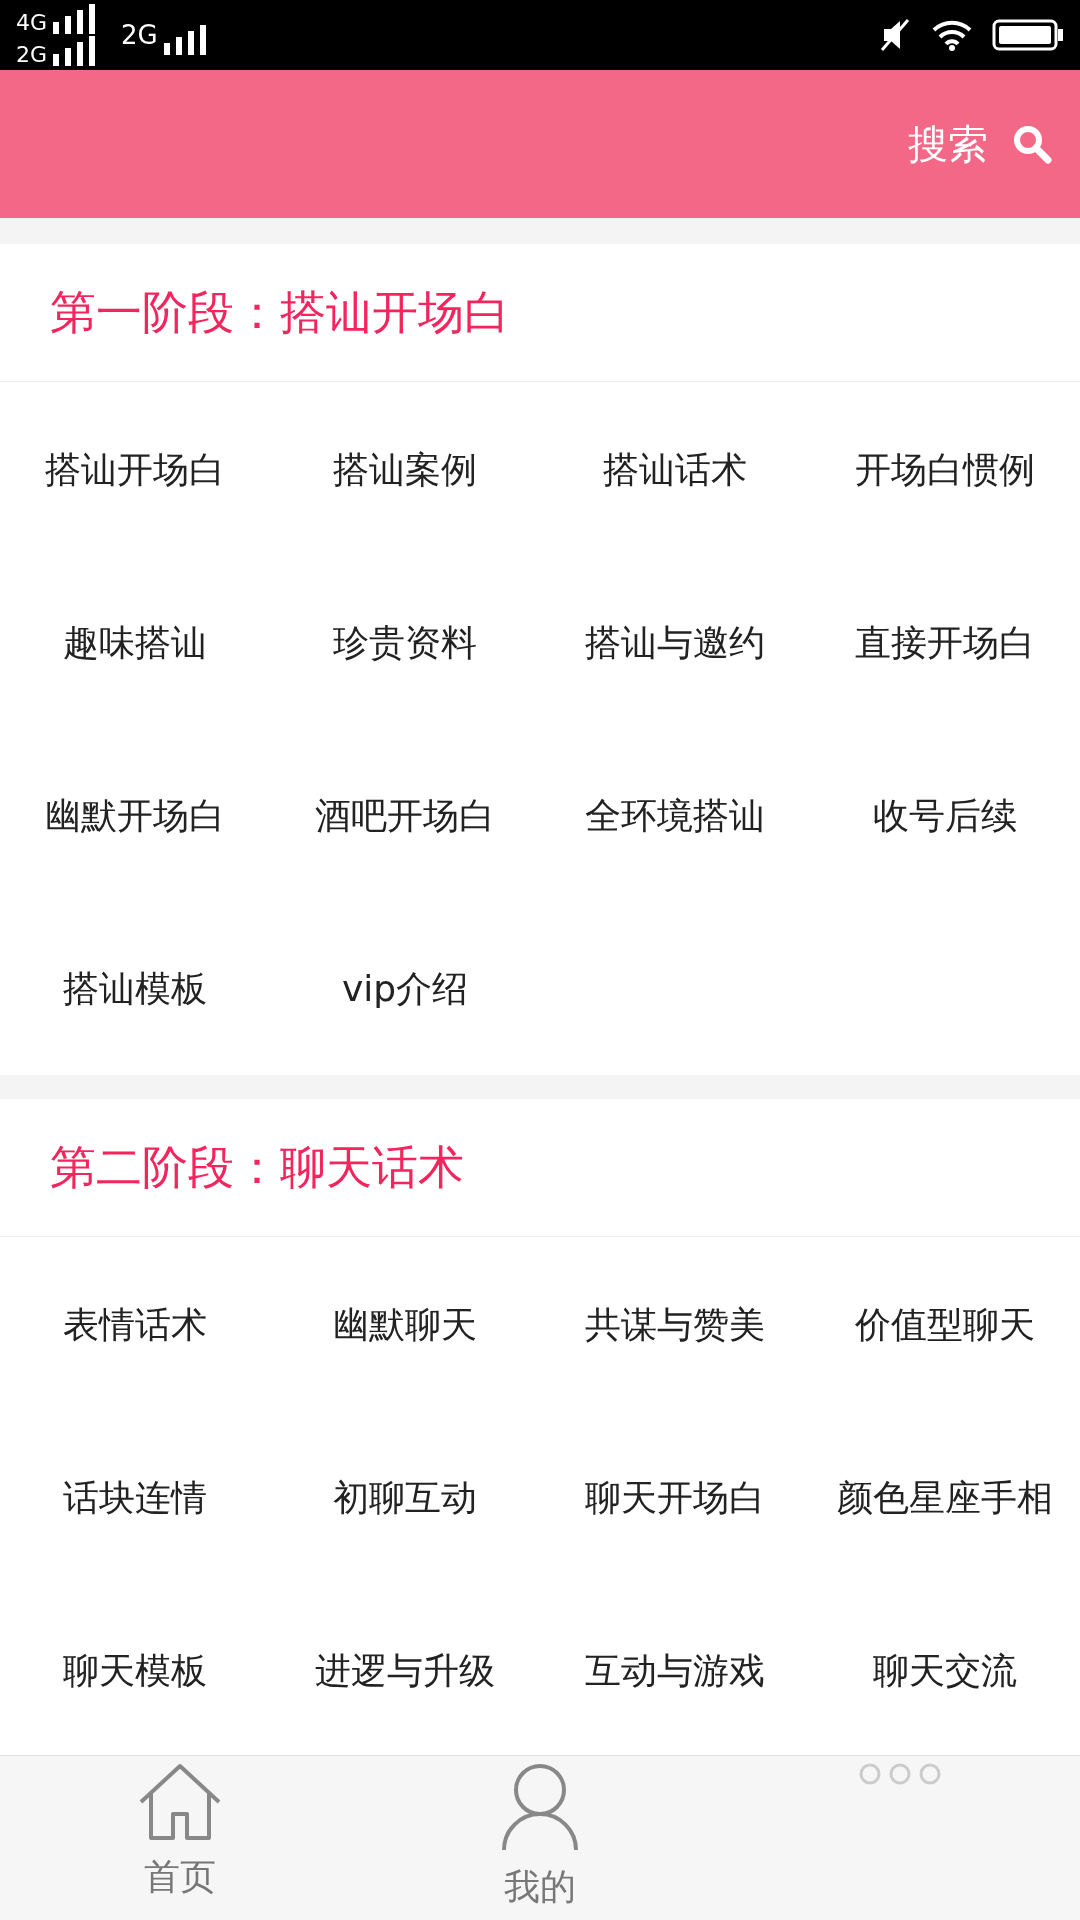 Image resolution: width=1080 pixels, height=1920 pixels. What do you see at coordinates (405, 1670) in the screenshot?
I see `category-link: 进逻与升级` at bounding box center [405, 1670].